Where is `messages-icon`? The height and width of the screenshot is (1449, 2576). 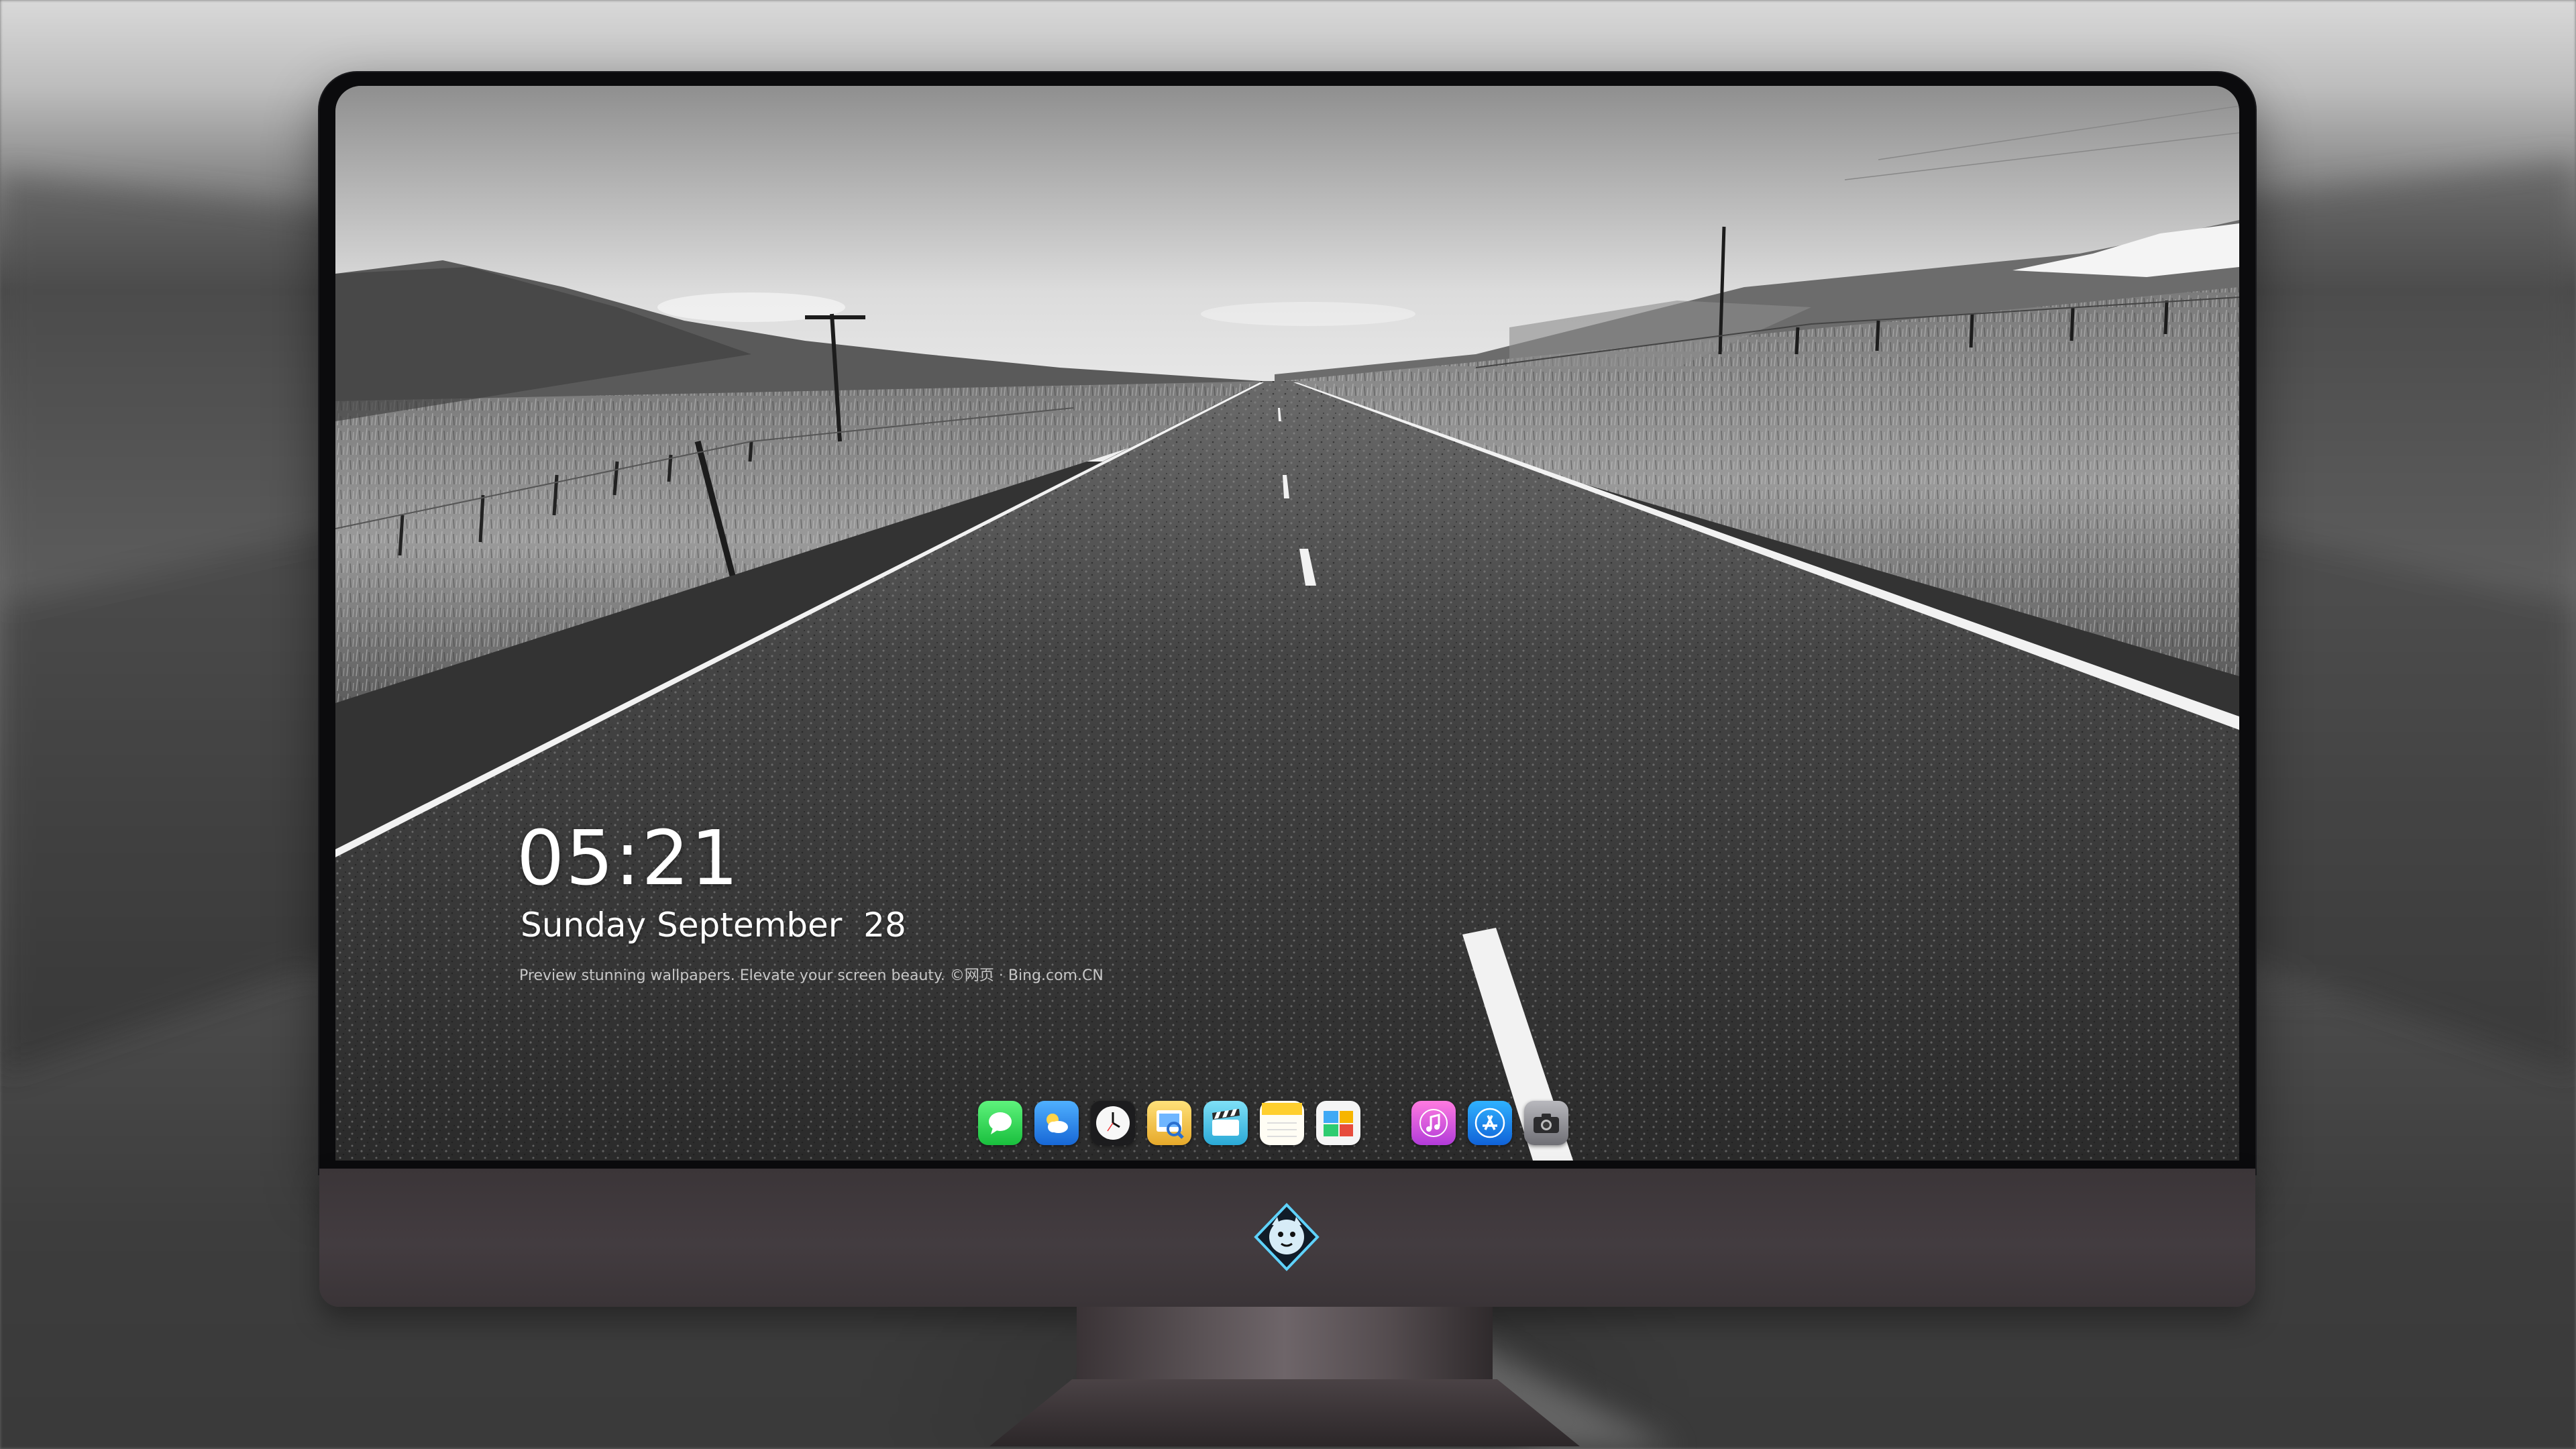
messages-icon is located at coordinates (1000, 1123).